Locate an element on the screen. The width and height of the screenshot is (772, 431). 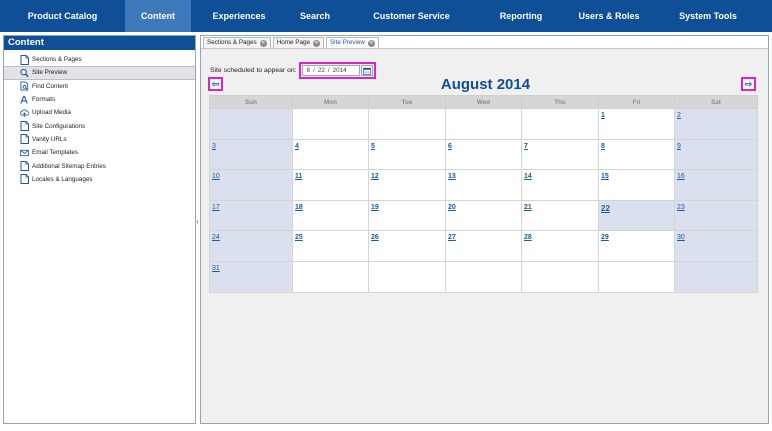
nav-customer-service: Customer Service is located at coordinates (411, 16).